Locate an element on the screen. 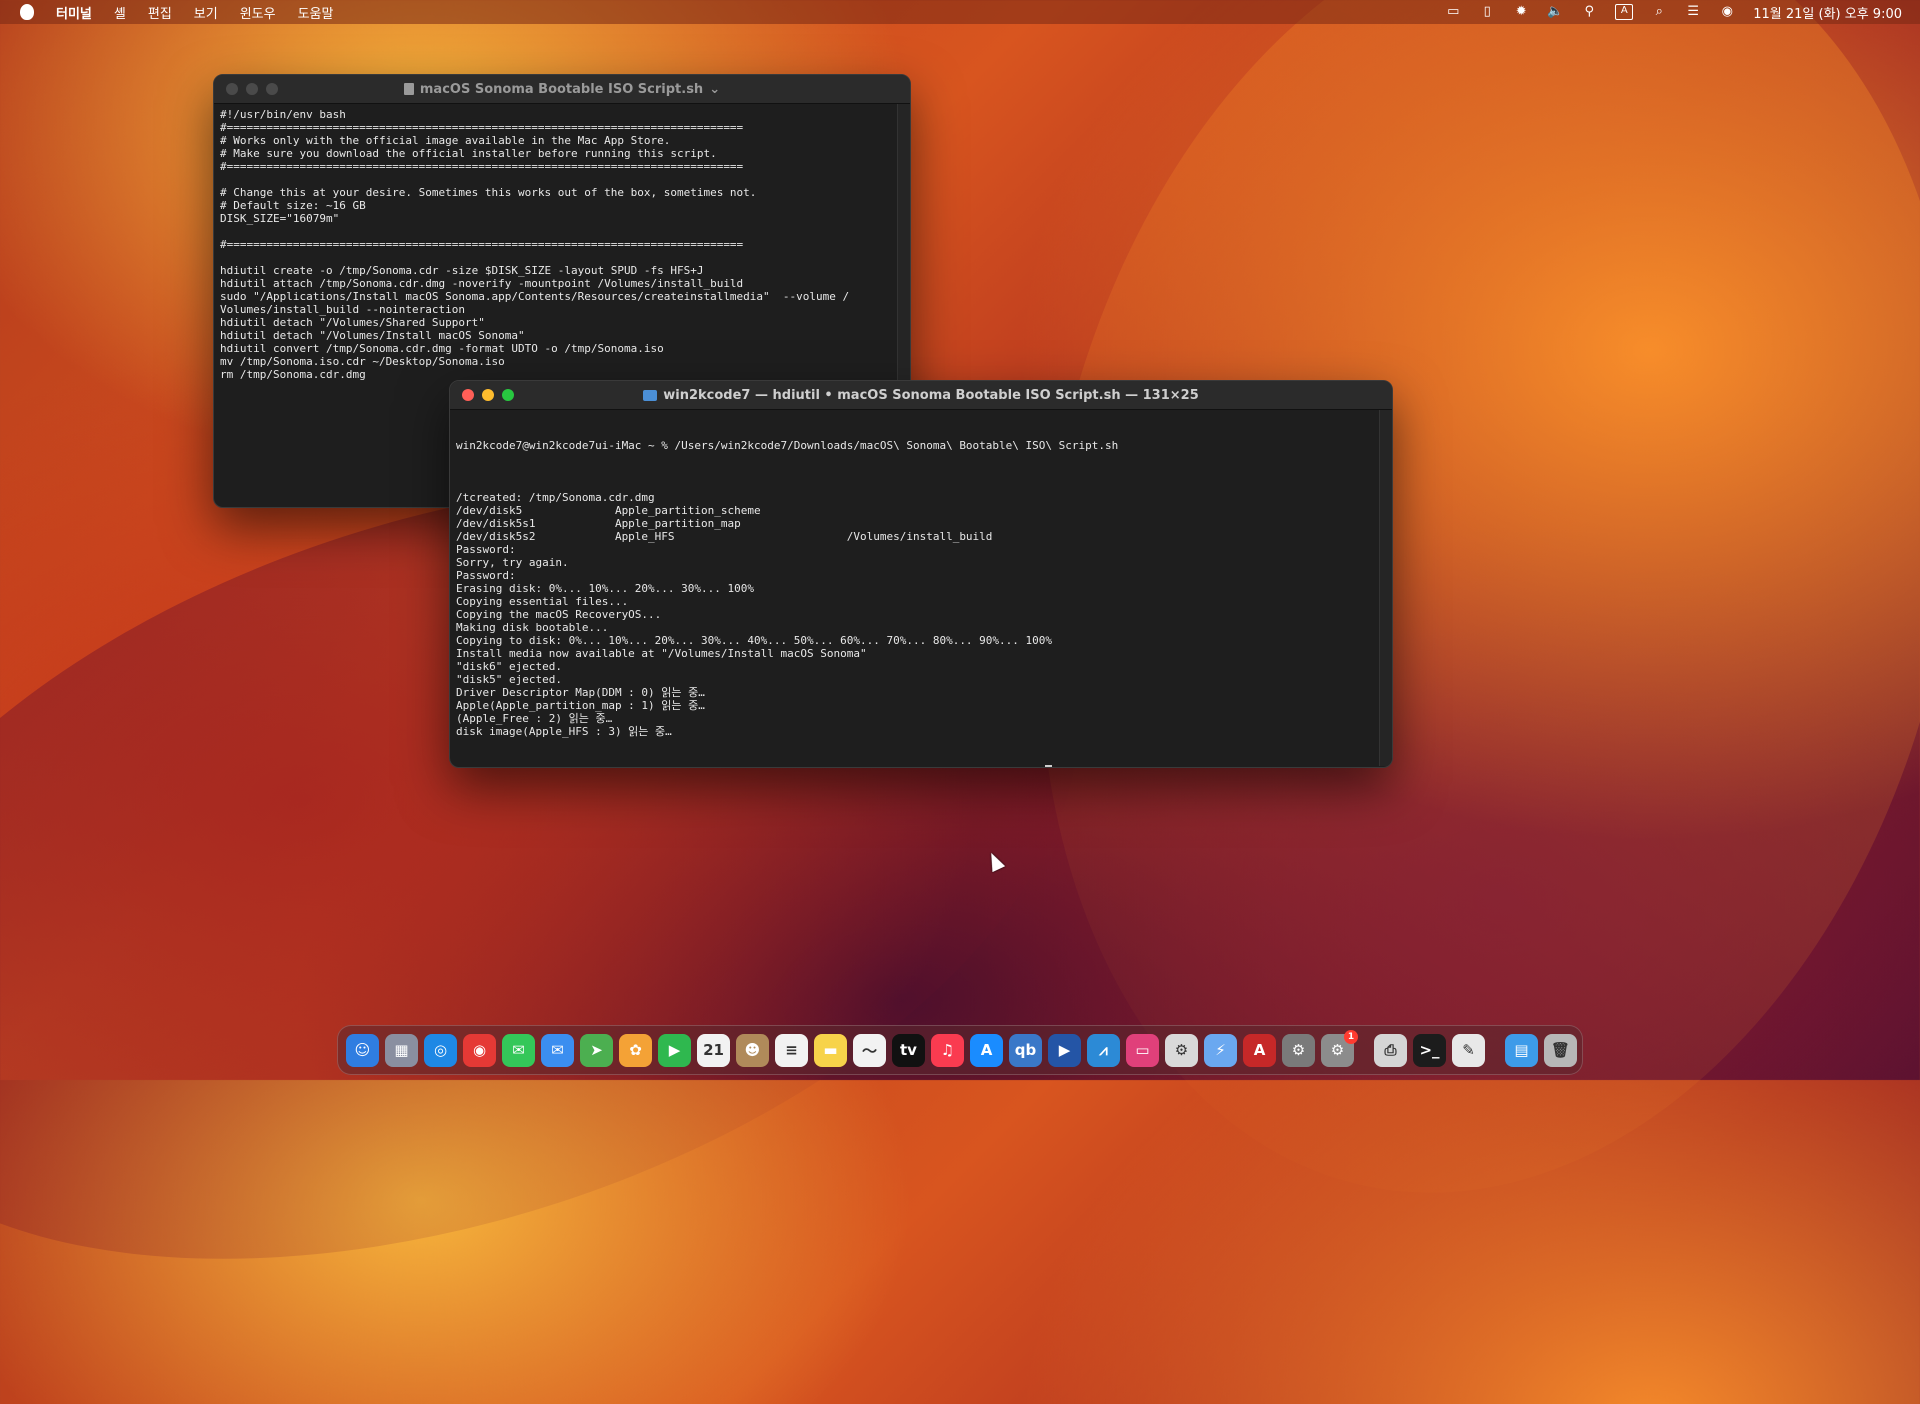 This screenshot has height=1404, width=1920. menu-item-view: 보기 is located at coordinates (206, 12).